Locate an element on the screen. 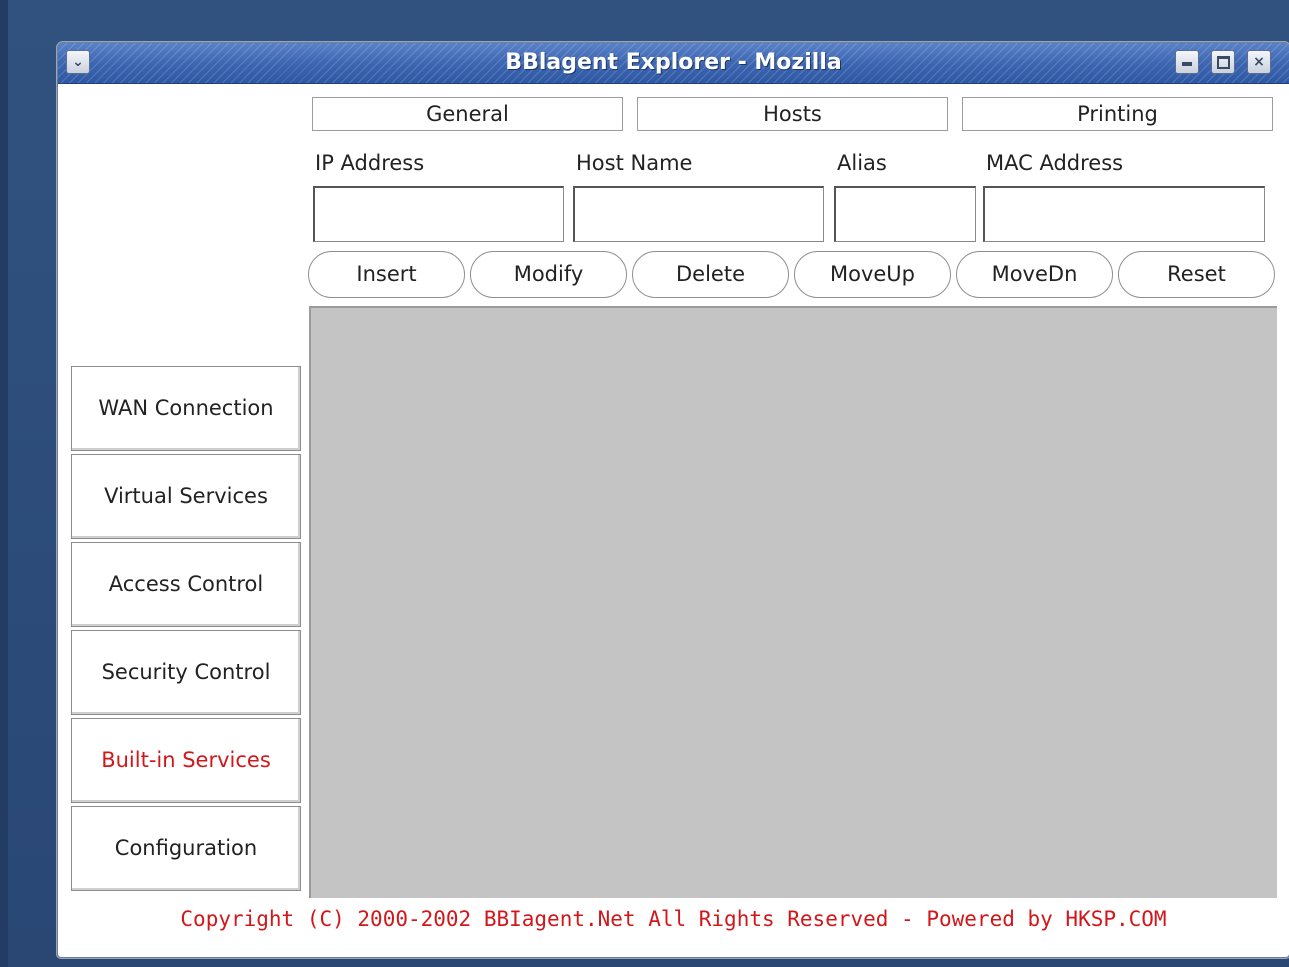 This screenshot has width=1289, height=967. sidebar-item-configuration: Configuration is located at coordinates (186, 848).